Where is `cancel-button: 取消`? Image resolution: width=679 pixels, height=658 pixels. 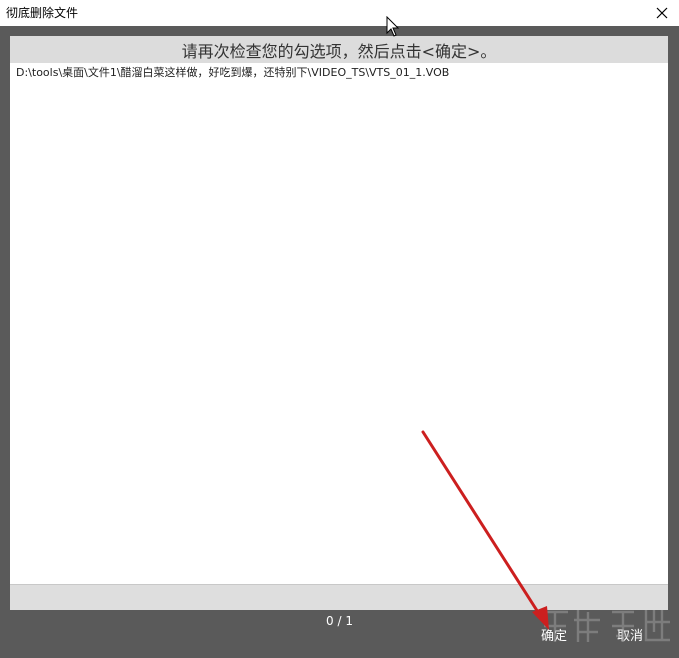
cancel-button: 取消 is located at coordinates (630, 634).